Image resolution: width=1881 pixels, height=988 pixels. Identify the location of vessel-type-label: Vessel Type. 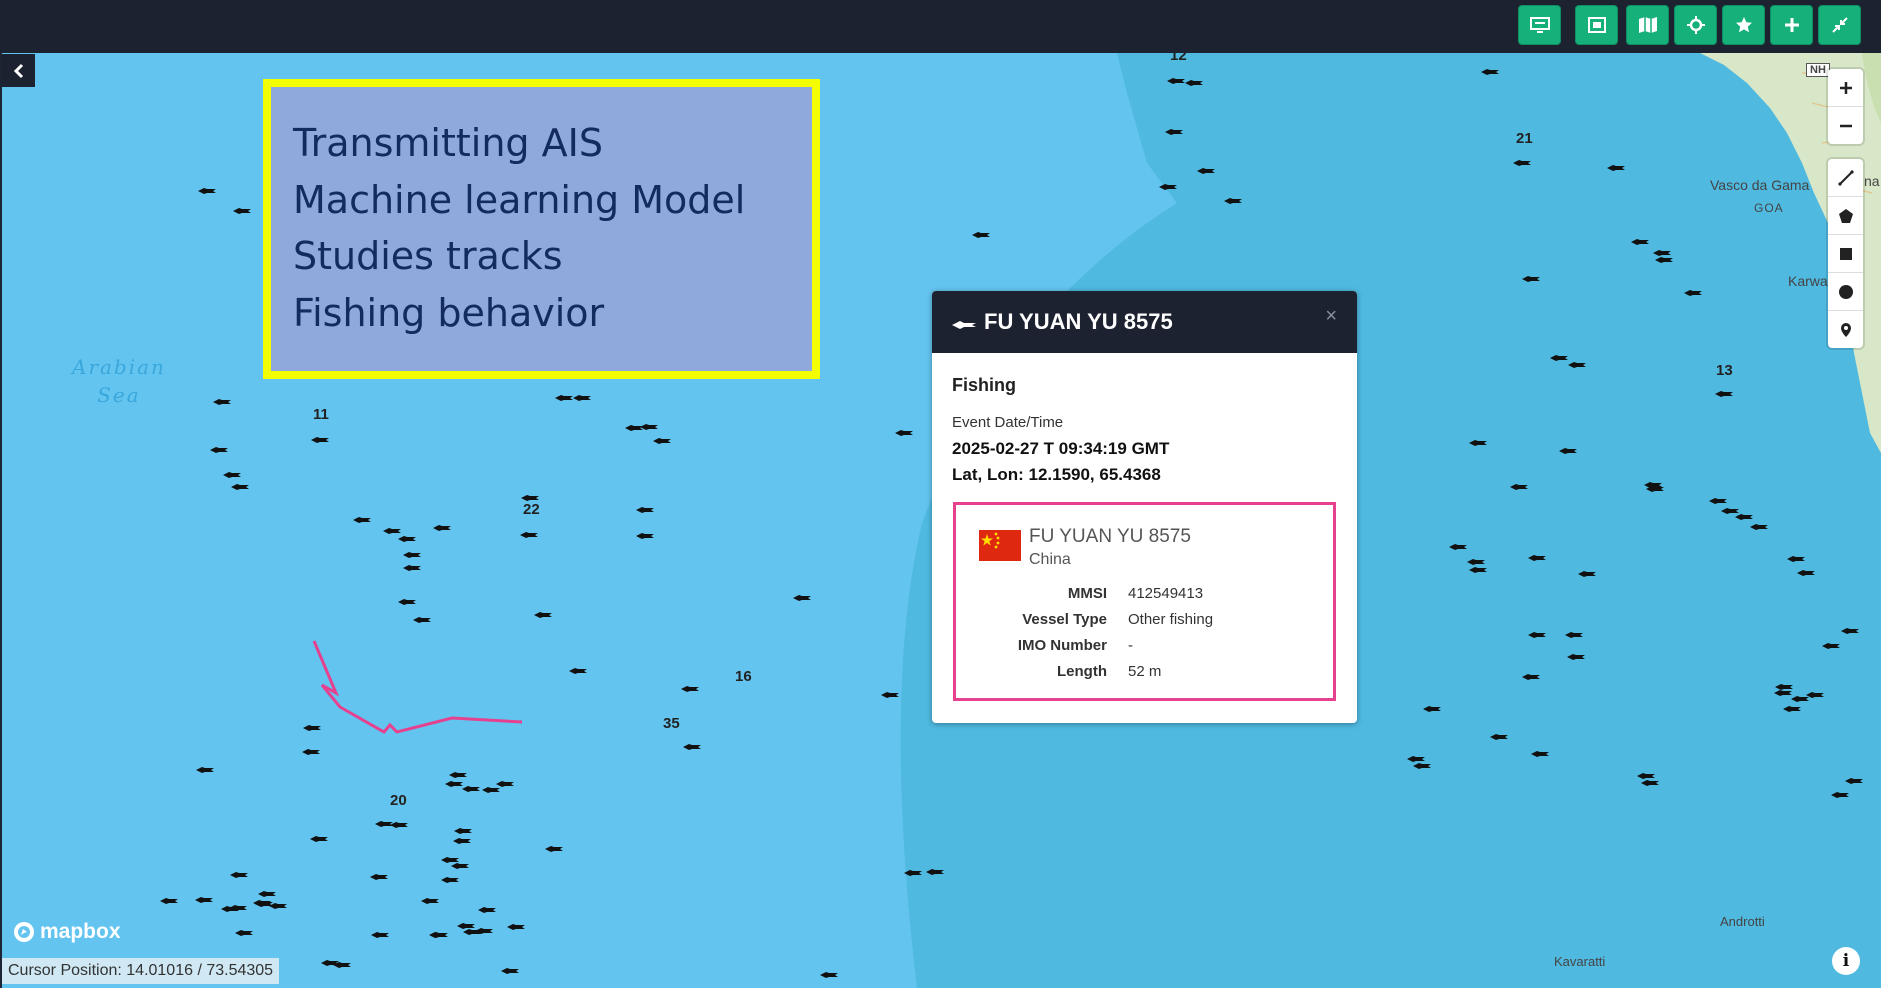
(1064, 619).